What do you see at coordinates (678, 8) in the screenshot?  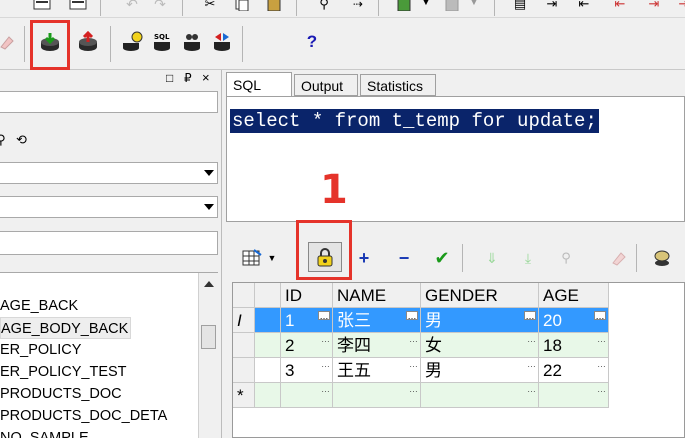 I see `misc-icon: ⇥` at bounding box center [678, 8].